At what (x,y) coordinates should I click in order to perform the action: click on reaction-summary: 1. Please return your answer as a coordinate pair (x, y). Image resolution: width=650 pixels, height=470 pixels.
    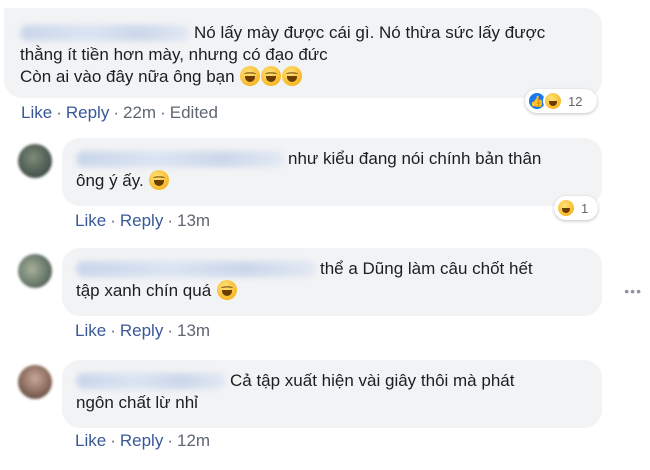
    Looking at the image, I should click on (576, 208).